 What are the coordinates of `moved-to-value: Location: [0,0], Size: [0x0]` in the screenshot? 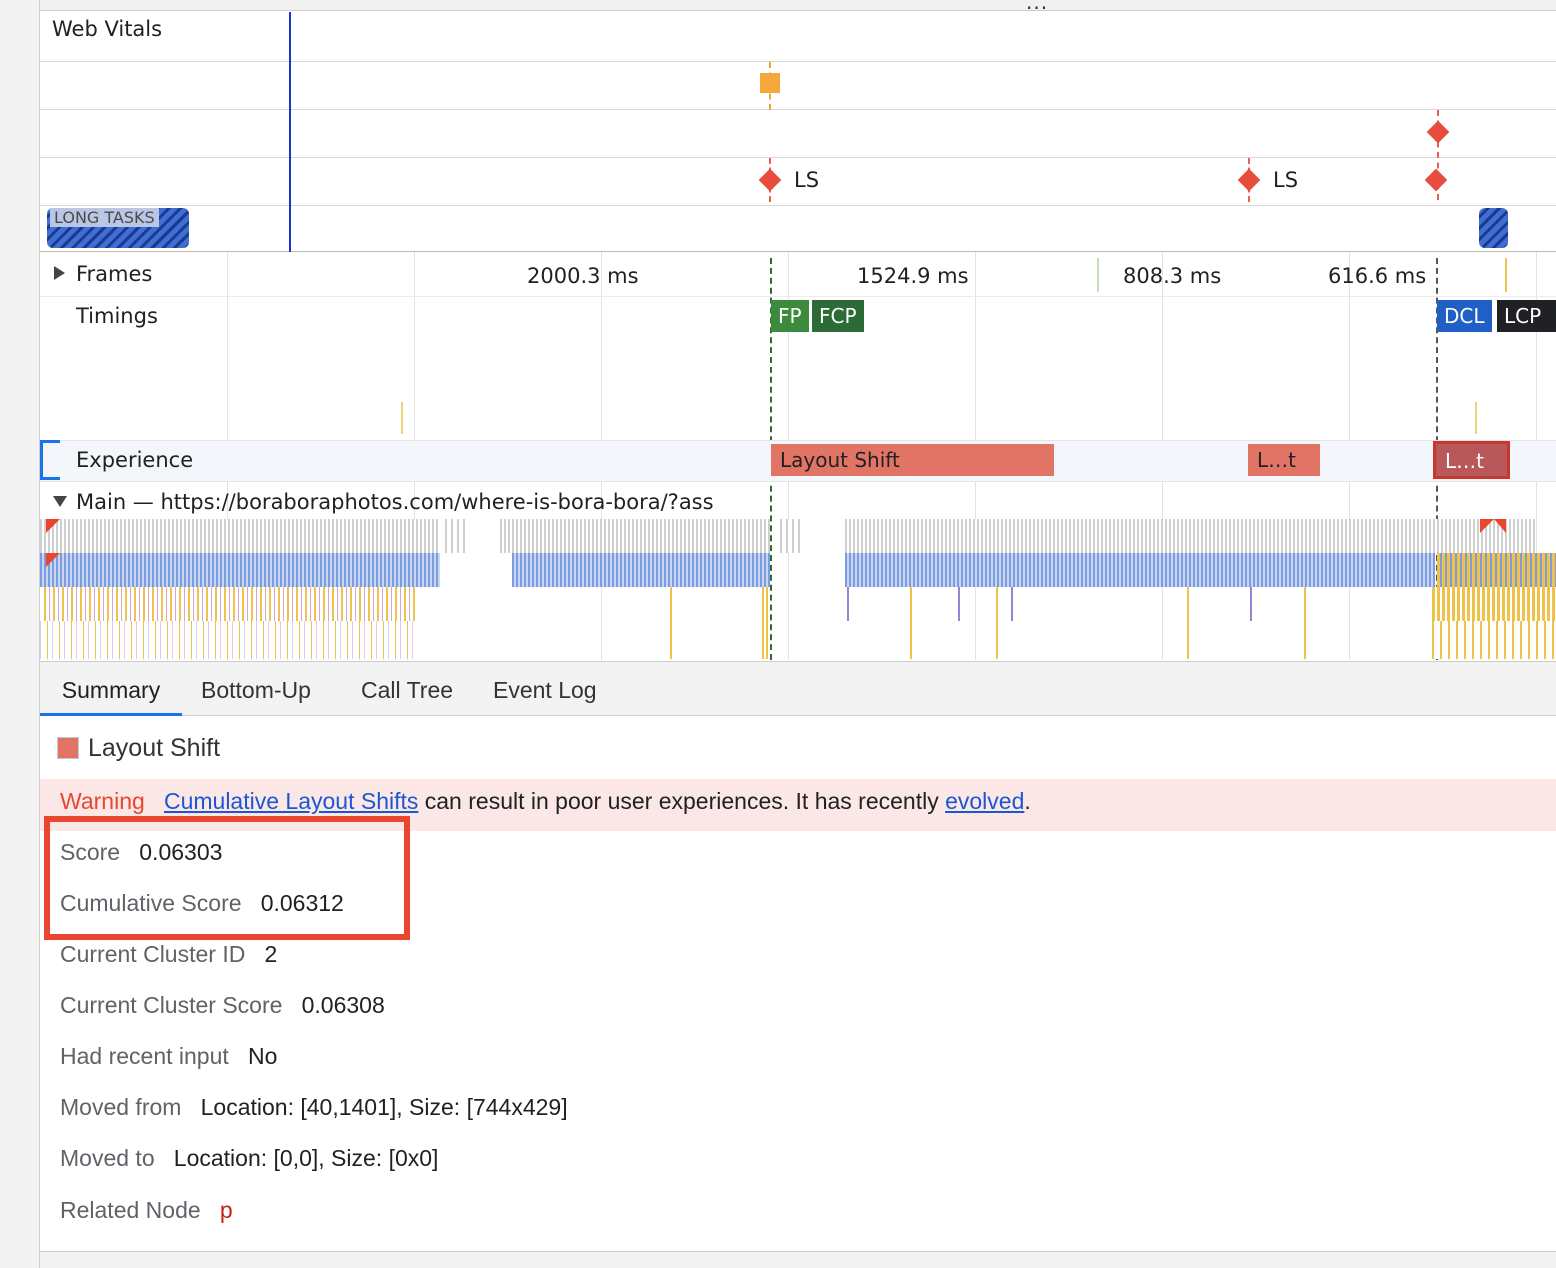 It's located at (306, 1158).